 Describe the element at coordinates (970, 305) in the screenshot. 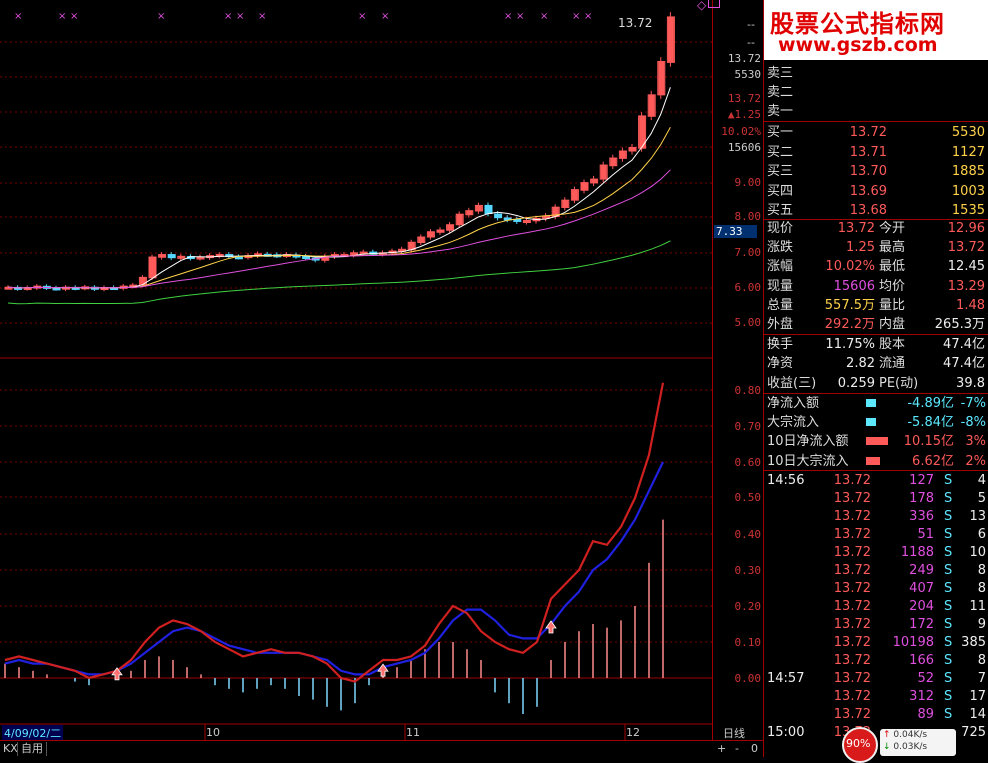

I see `quote-value: 1.48` at that location.